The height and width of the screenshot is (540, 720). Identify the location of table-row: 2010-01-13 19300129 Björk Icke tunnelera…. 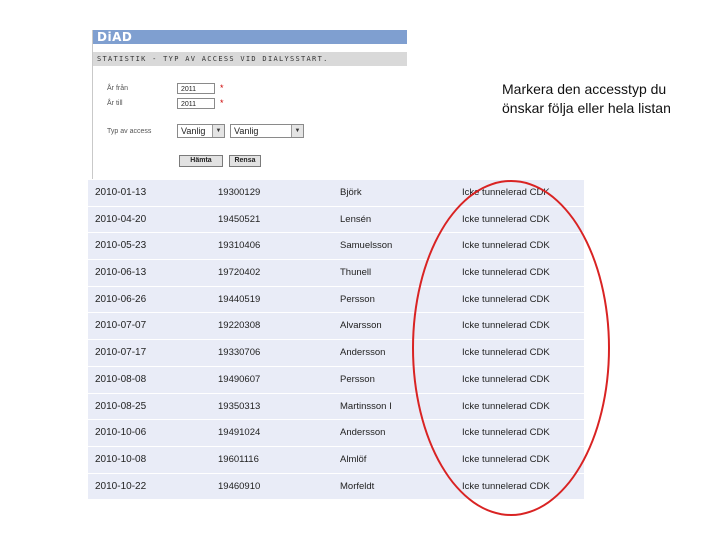
(336, 192).